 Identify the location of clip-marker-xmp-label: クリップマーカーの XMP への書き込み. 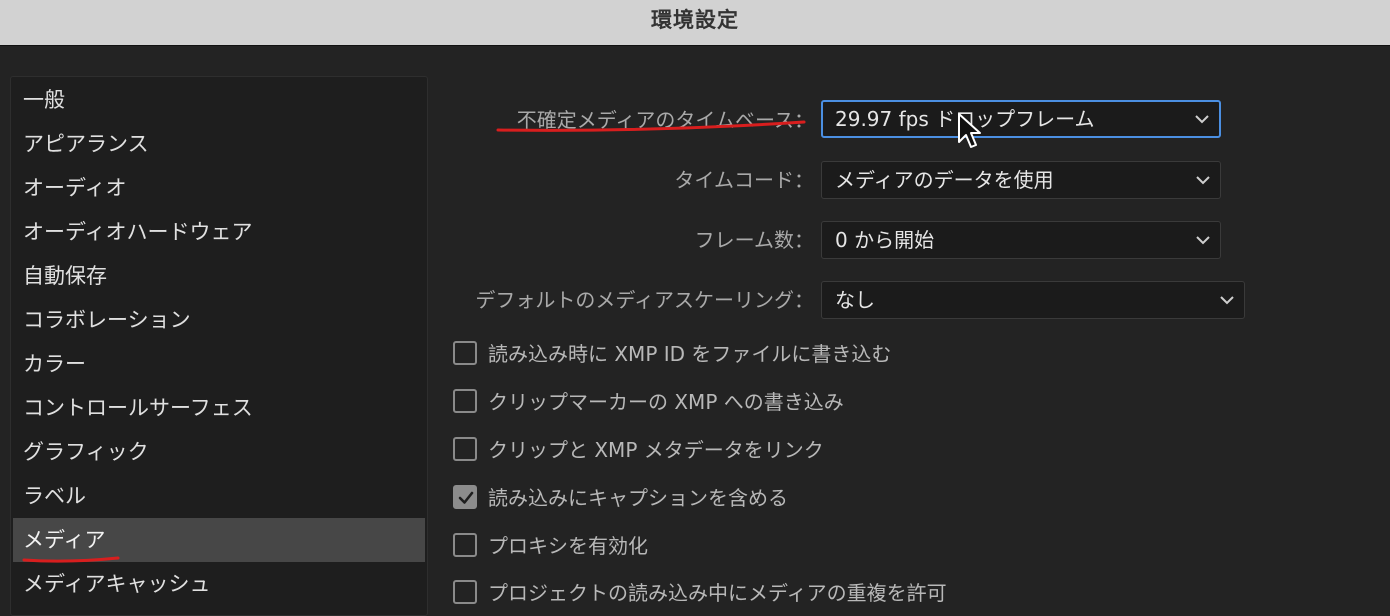
(666, 402).